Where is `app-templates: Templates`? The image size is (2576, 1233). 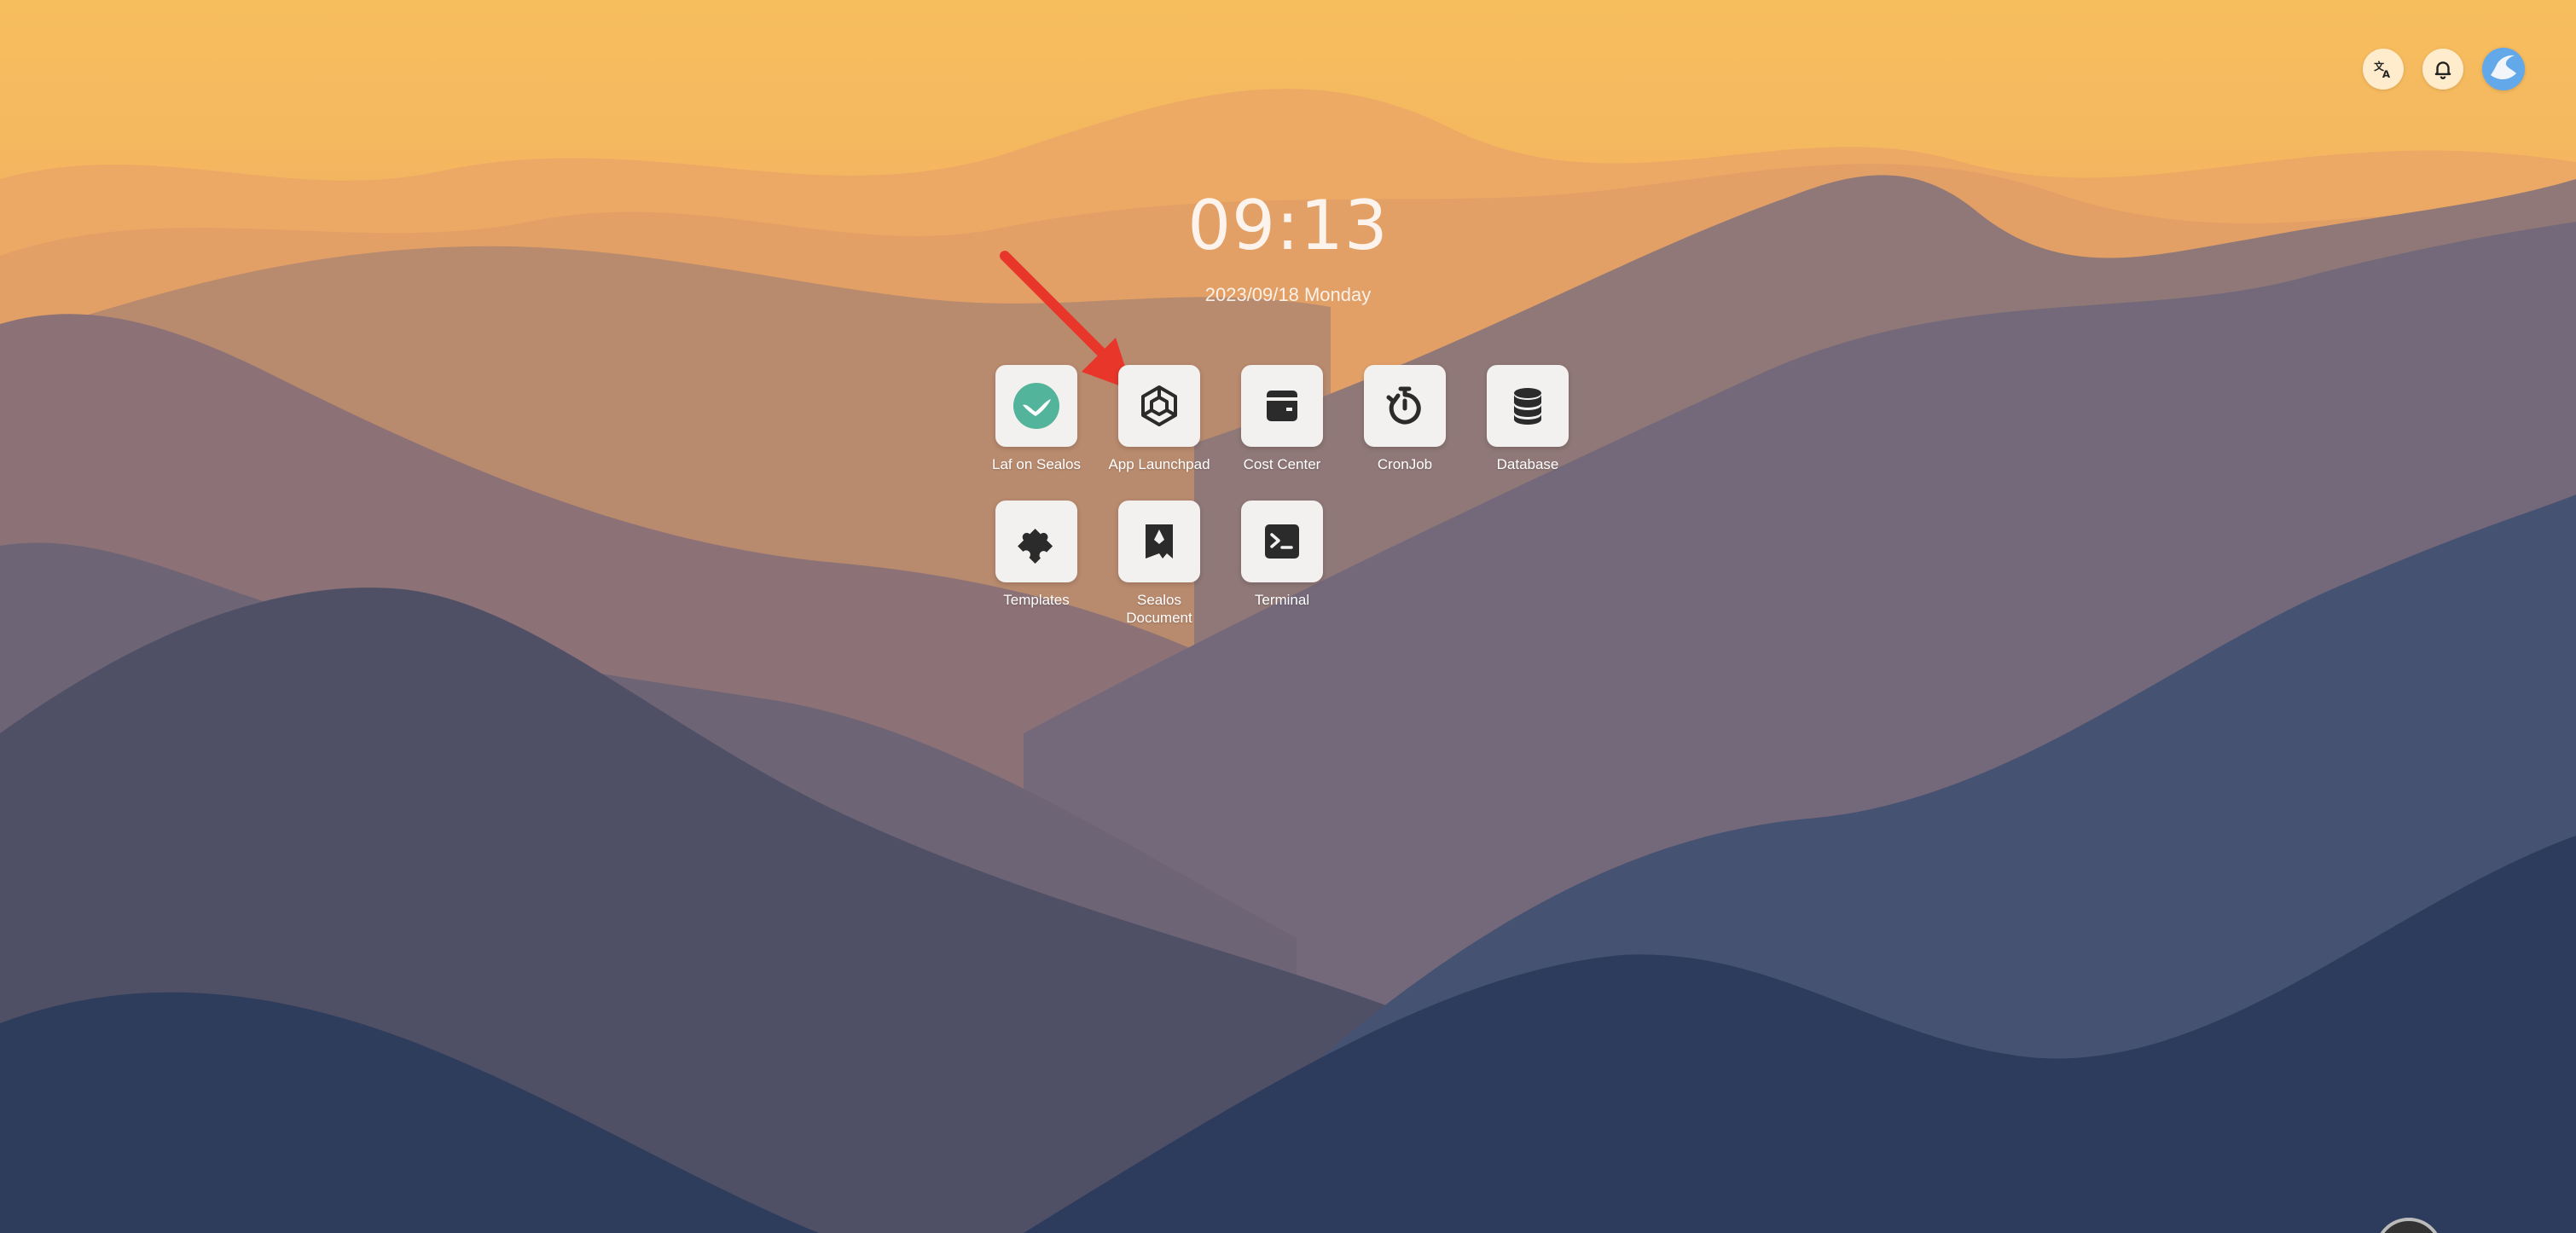 app-templates: Templates is located at coordinates (1036, 564).